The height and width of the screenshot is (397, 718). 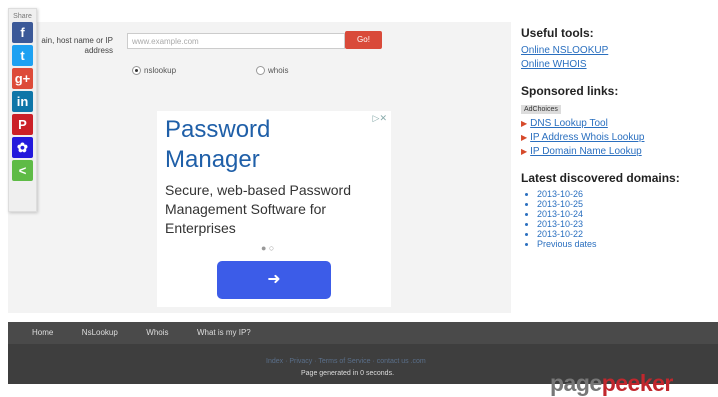 I want to click on top-strip, so click(x=359, y=11).